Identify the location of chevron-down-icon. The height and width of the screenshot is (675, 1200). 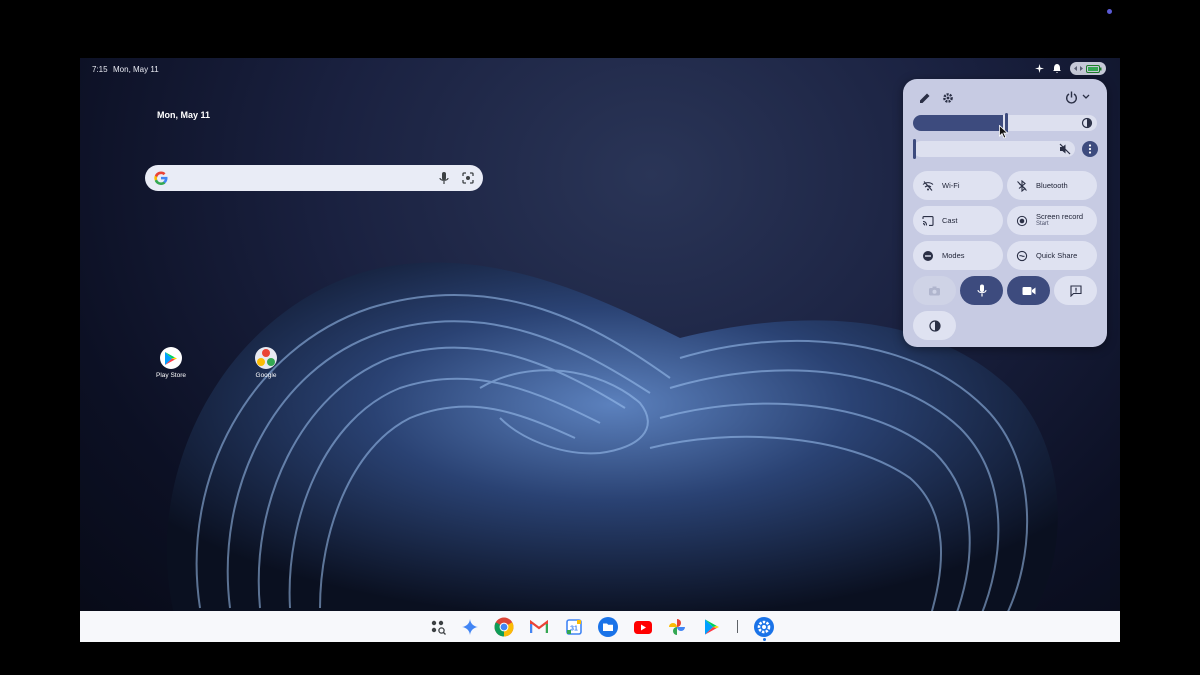
(1086, 96).